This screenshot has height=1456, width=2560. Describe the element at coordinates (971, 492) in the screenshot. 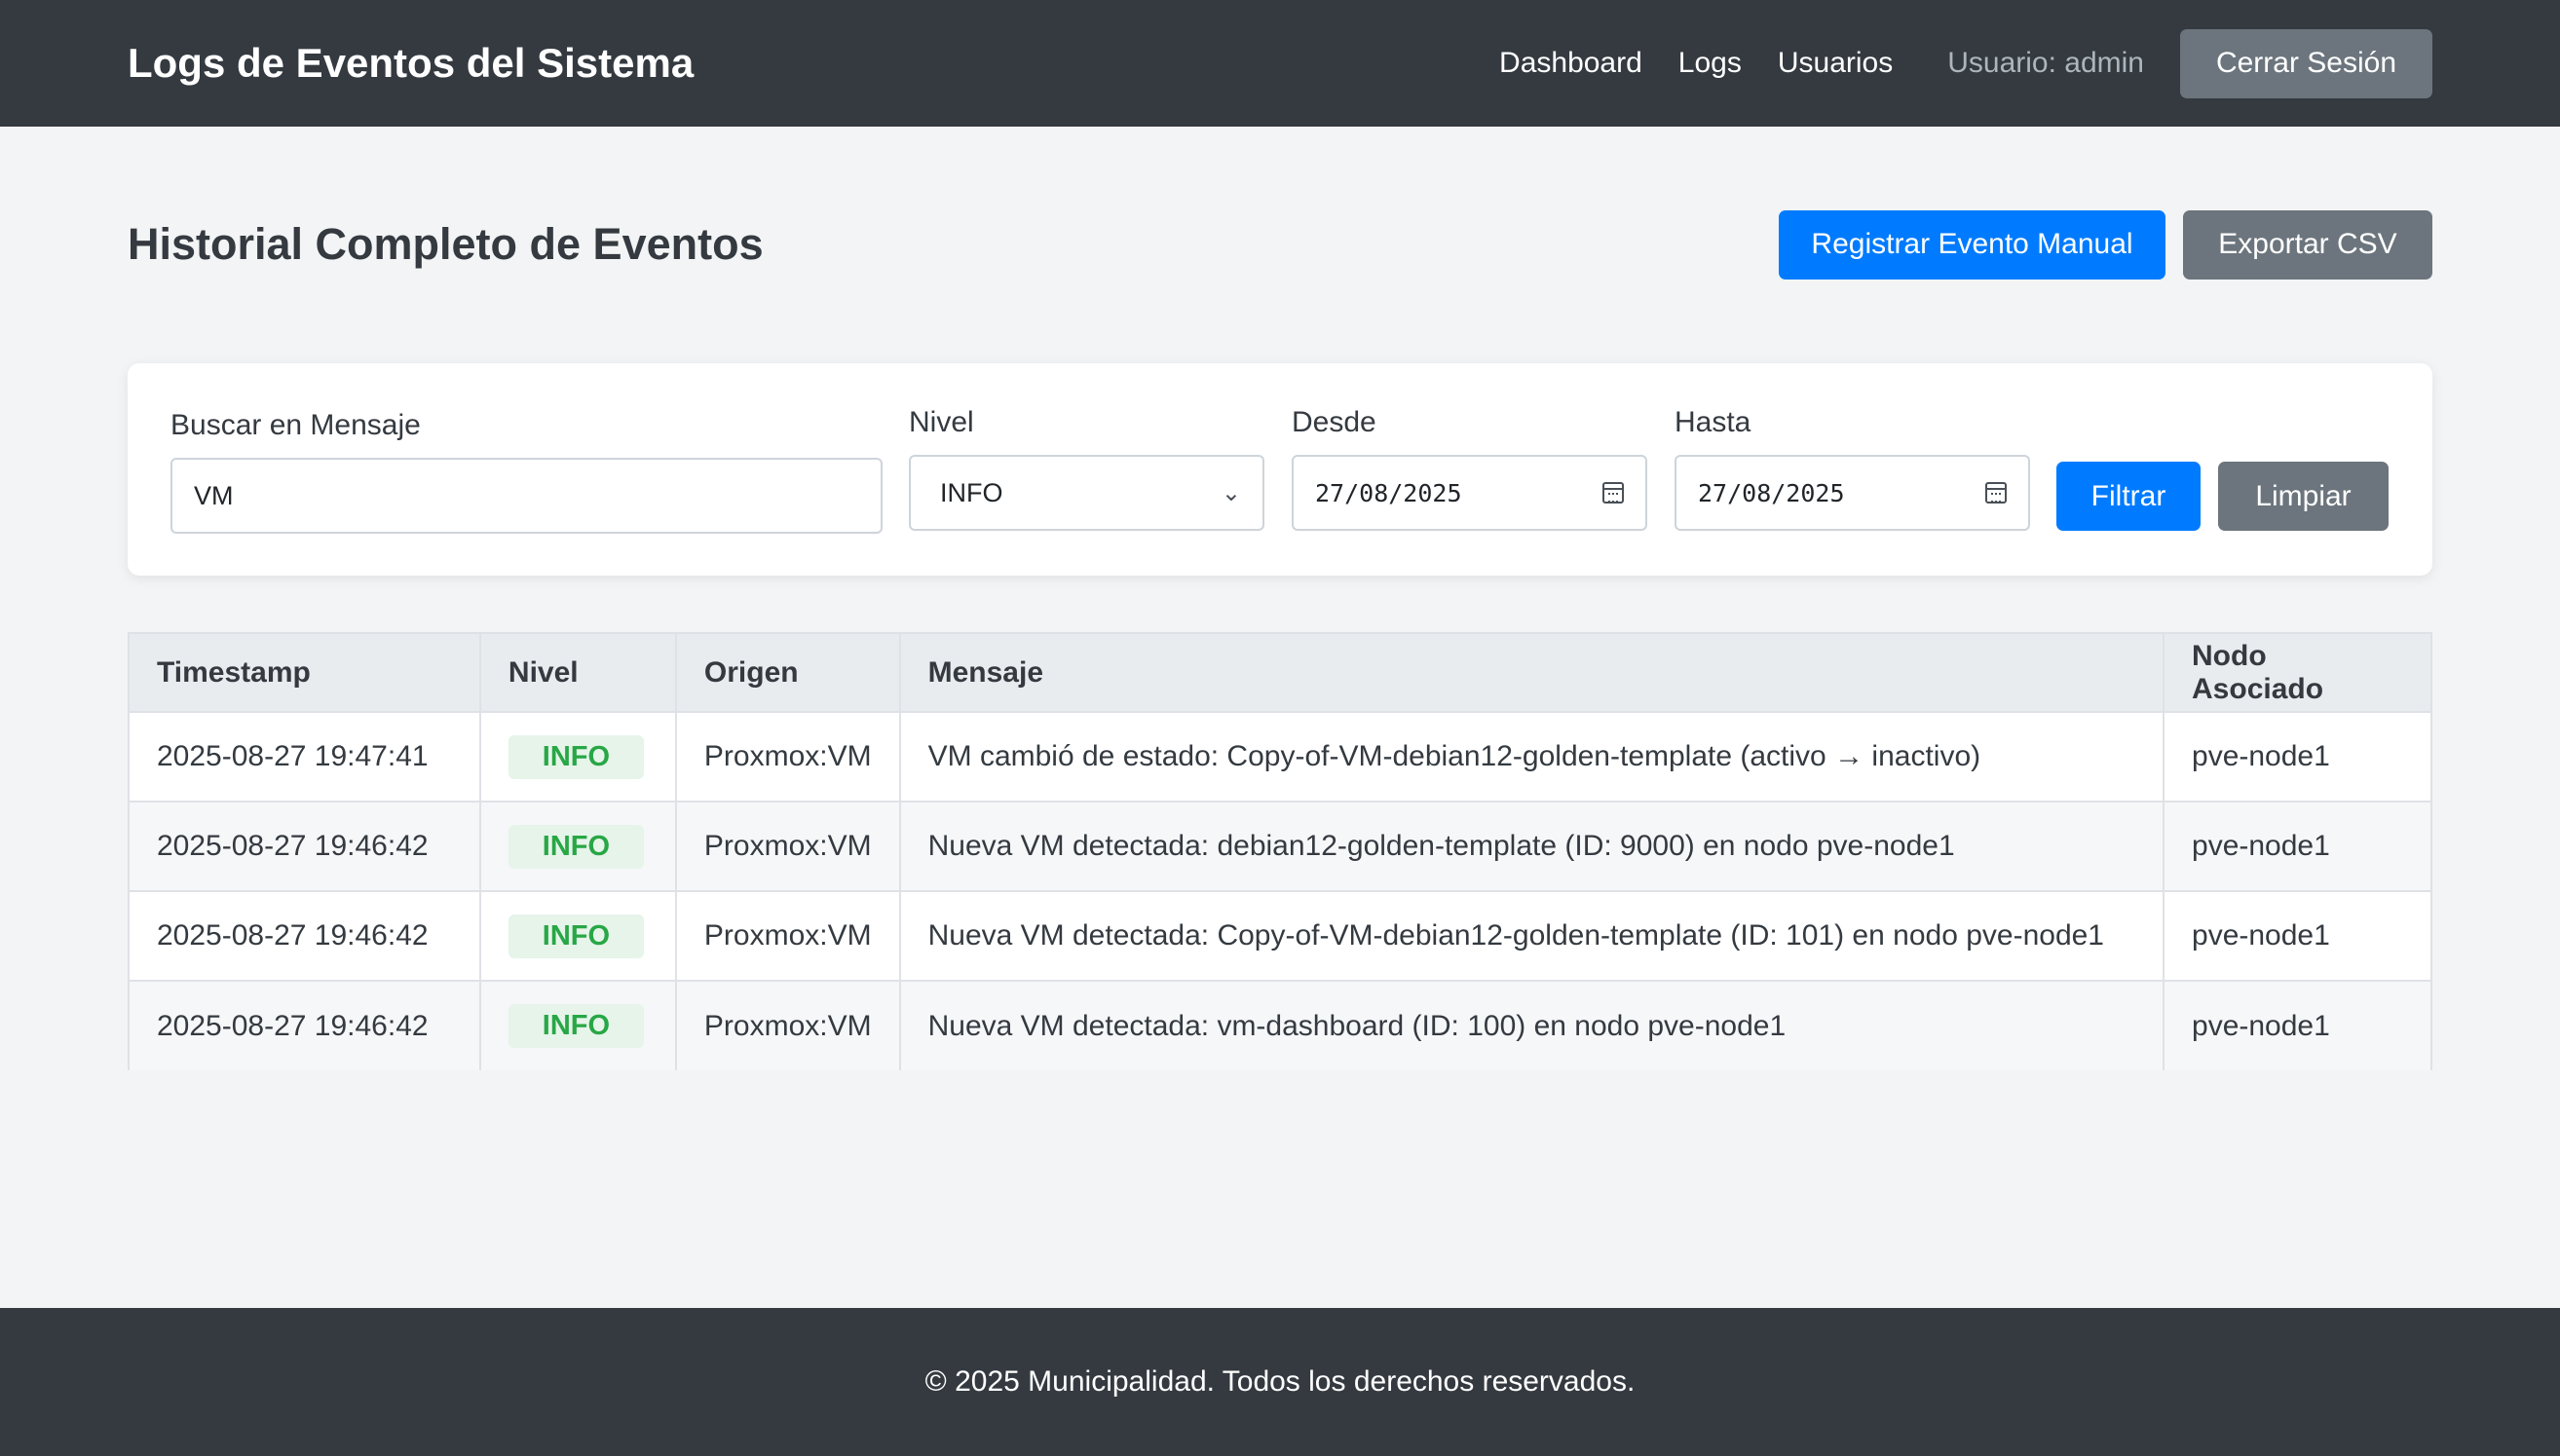

I see `level-select-value: INFO` at that location.